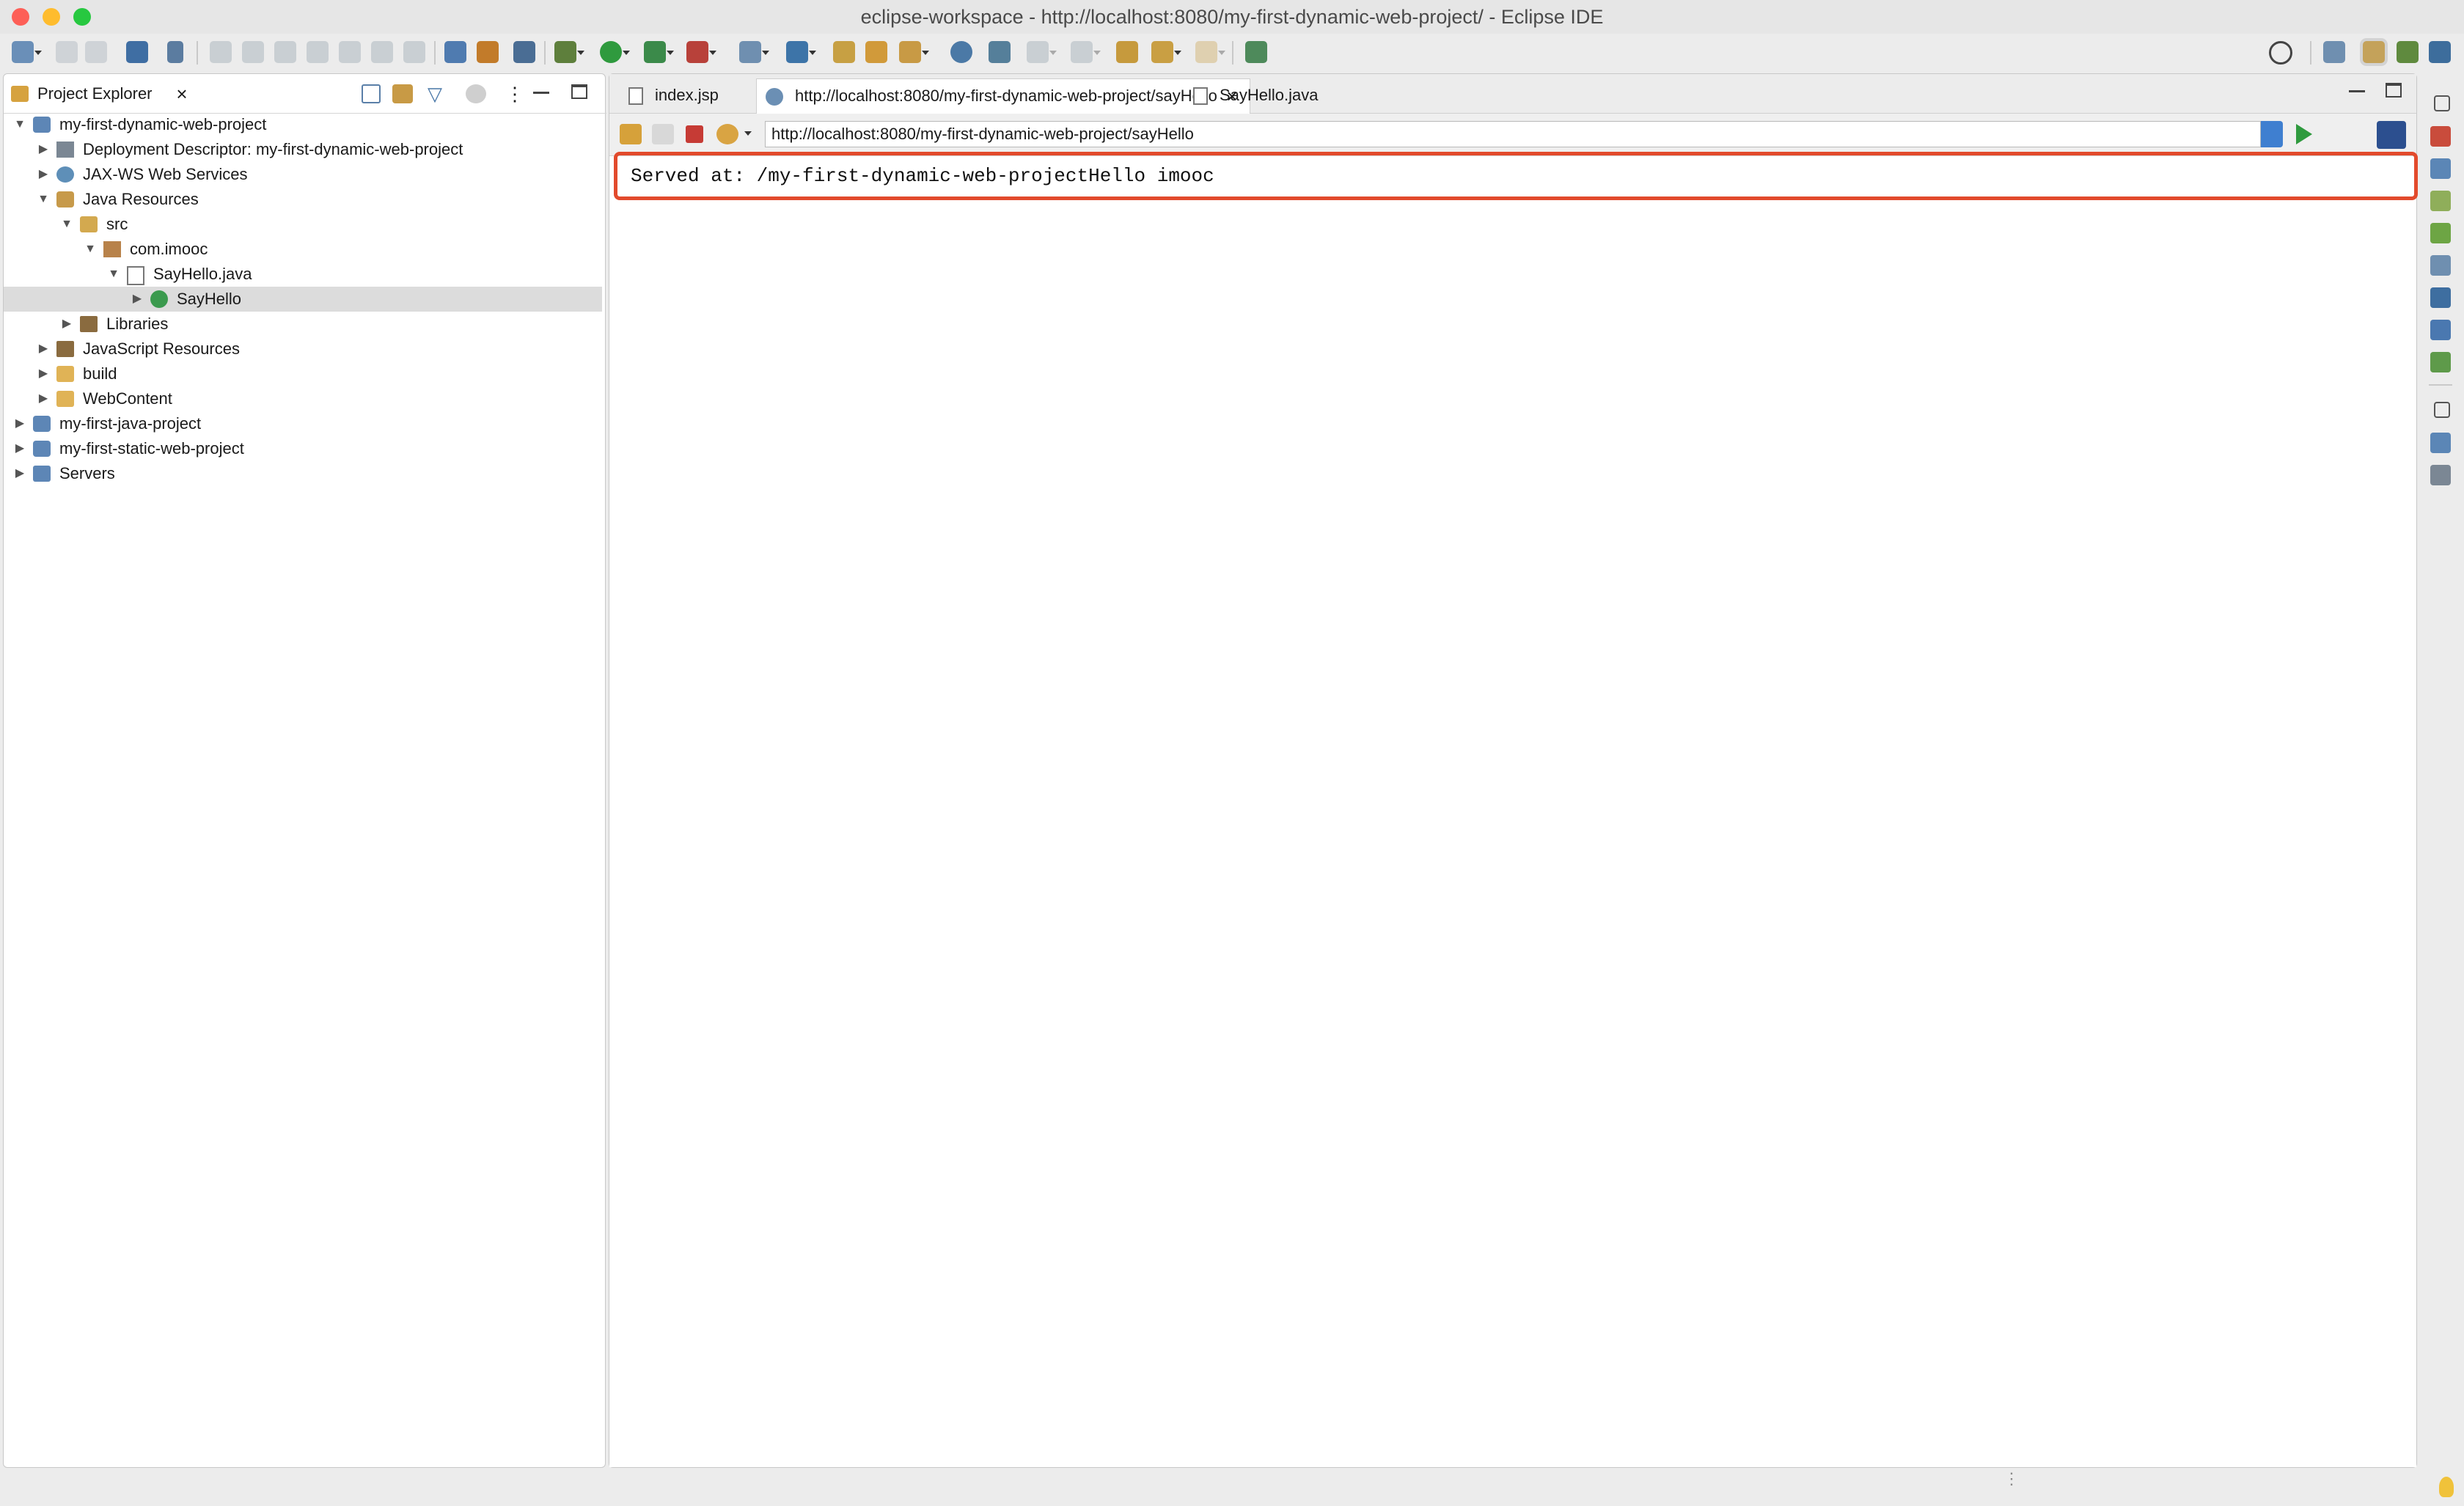 The height and width of the screenshot is (1506, 2464). Describe the element at coordinates (303, 299) in the screenshot. I see `tree-row-sayhello-class: ▶ SayHello` at that location.